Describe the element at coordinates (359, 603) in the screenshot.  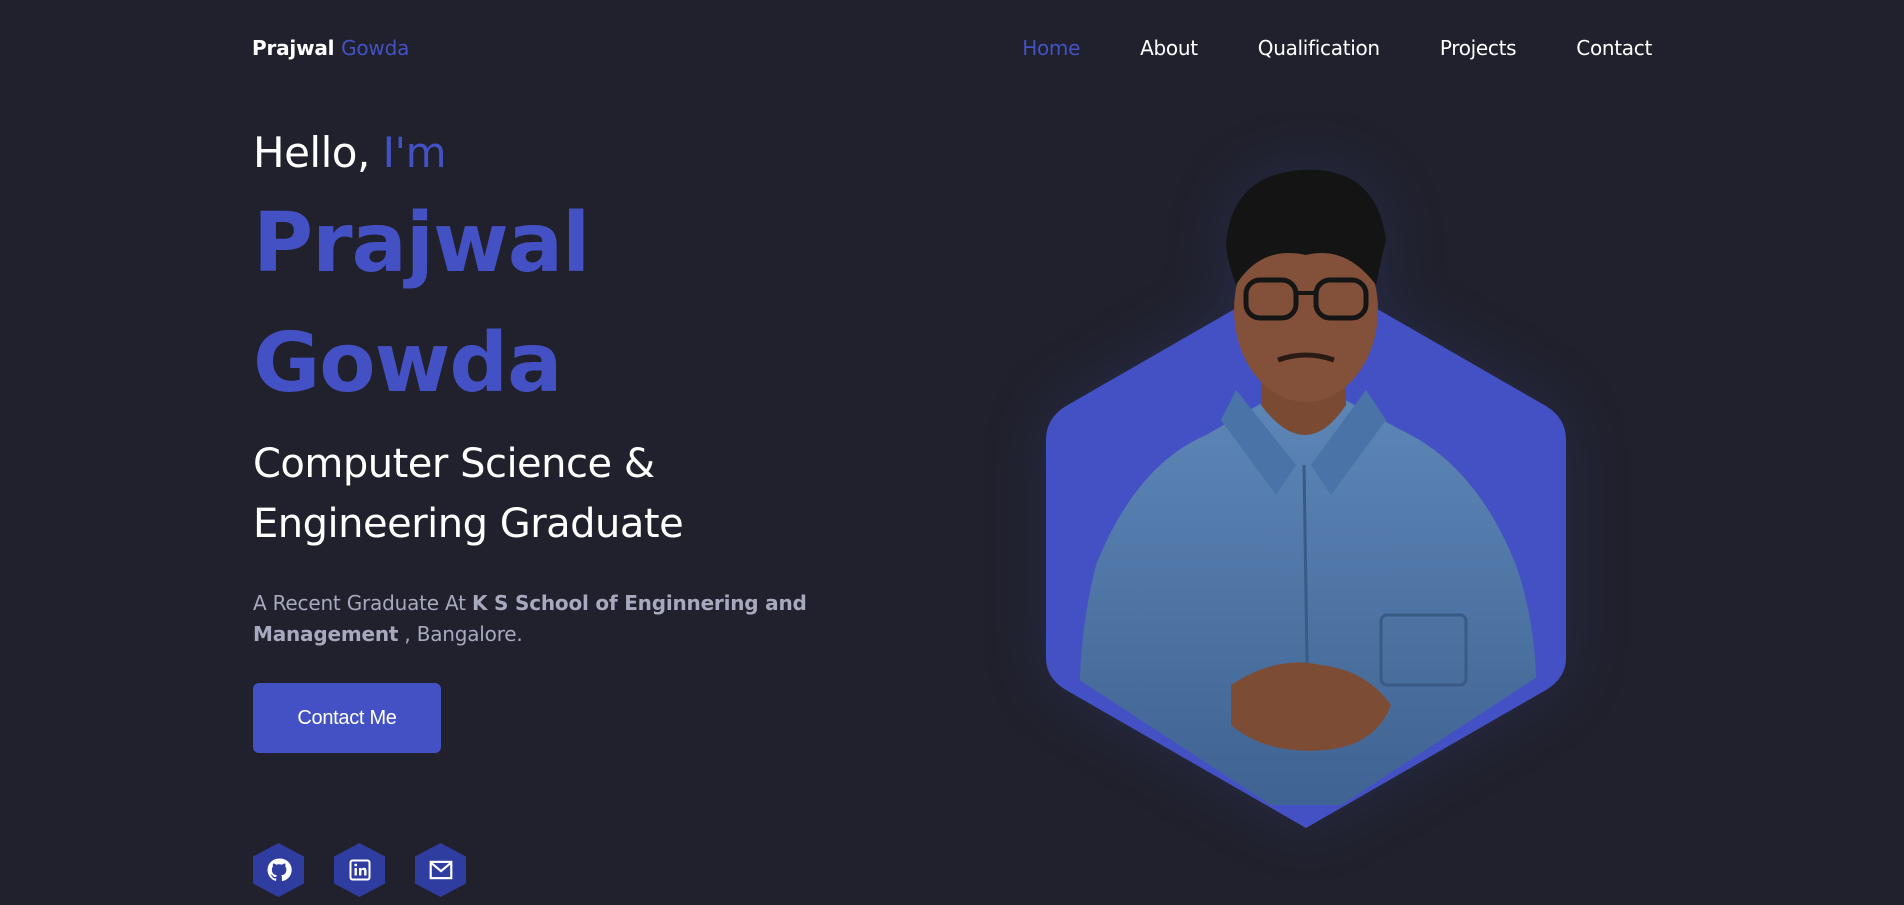
I see `description-prefix: A Recent Graduate At` at that location.